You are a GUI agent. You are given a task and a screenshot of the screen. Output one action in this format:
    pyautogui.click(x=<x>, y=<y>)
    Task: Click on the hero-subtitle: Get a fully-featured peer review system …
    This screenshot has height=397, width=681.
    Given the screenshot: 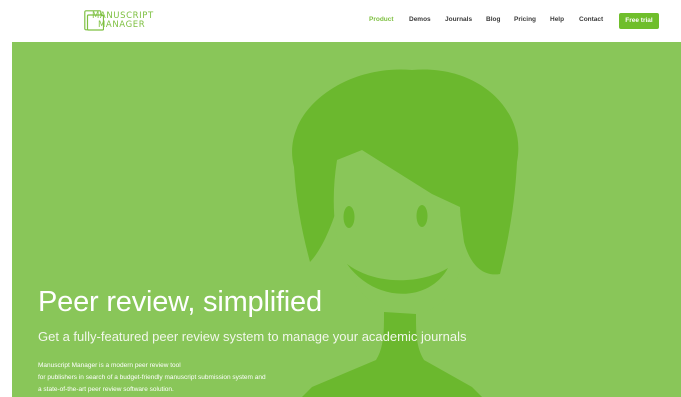 What is the action you would take?
    pyautogui.click(x=252, y=336)
    